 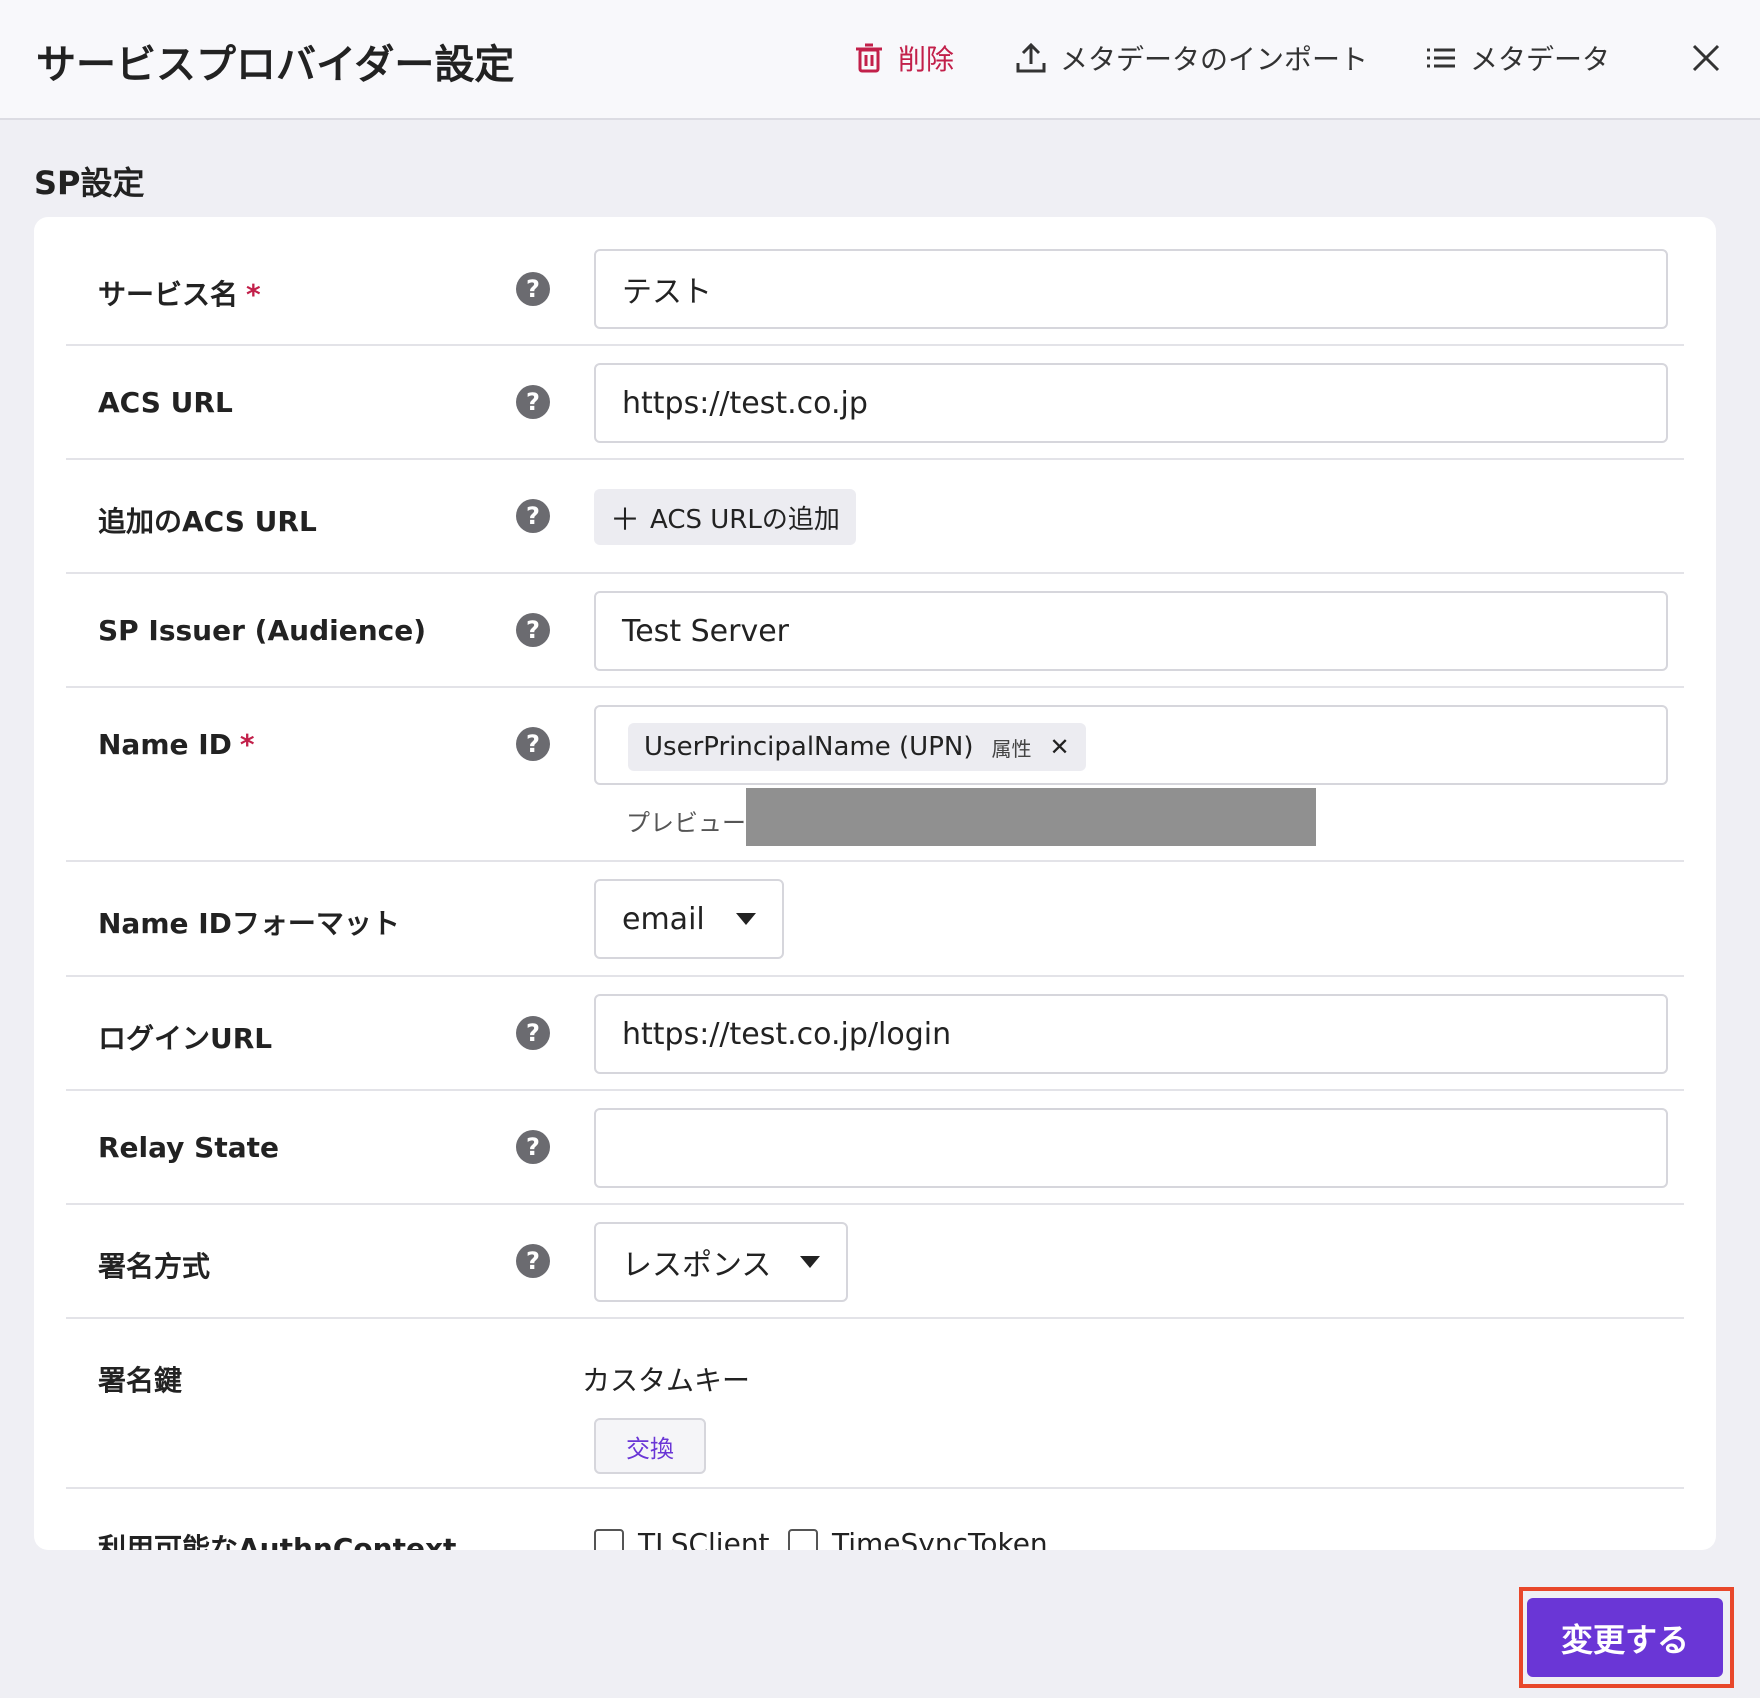 I want to click on add-acs-url-label: ACS URLの追加, so click(x=745, y=519).